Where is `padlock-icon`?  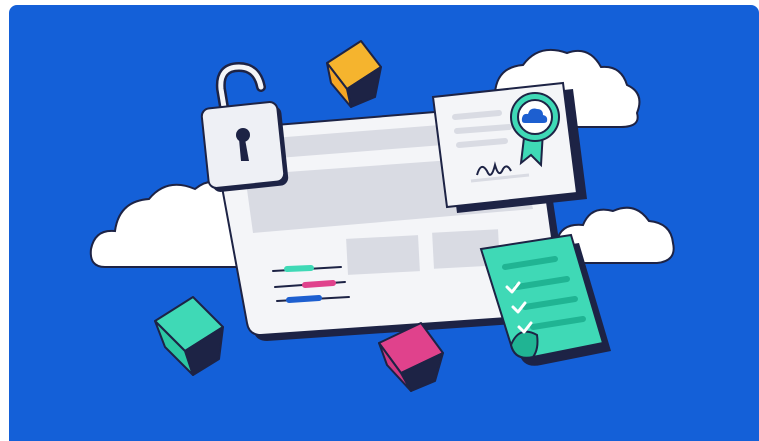 padlock-icon is located at coordinates (244, 126).